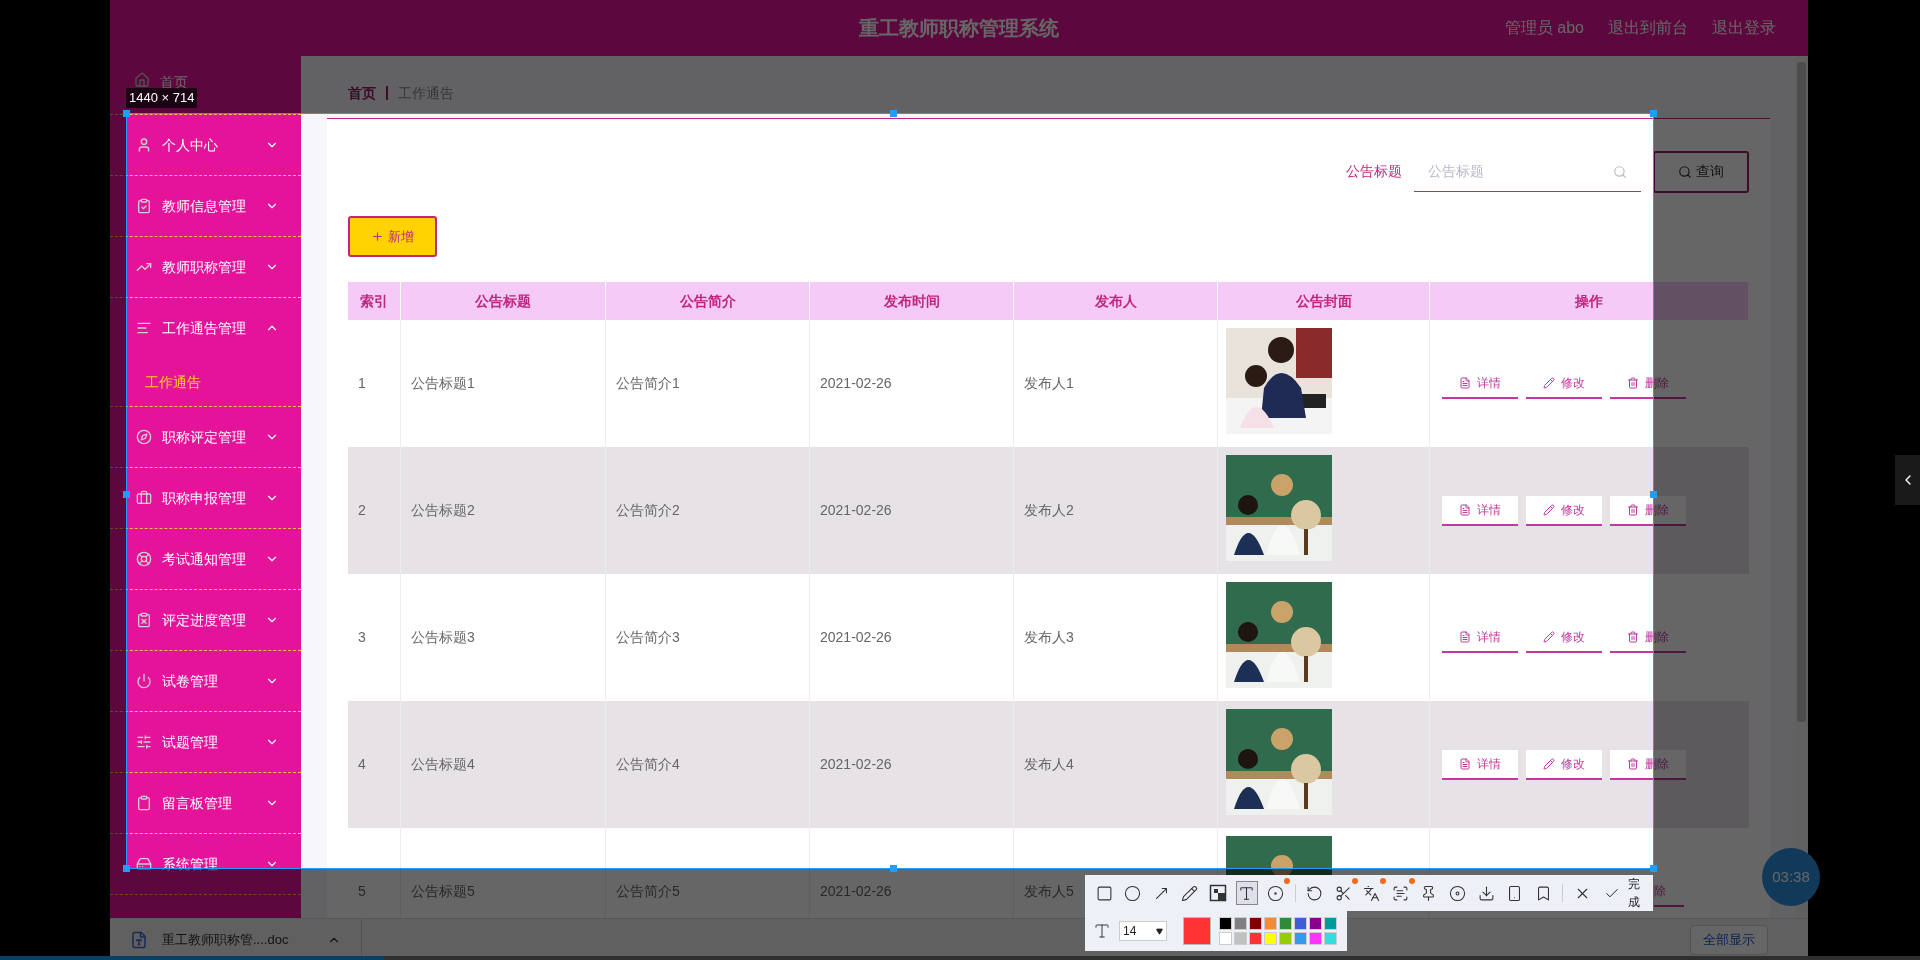 This screenshot has height=960, width=1920. Describe the element at coordinates (205, 145) in the screenshot. I see `sidebar-item: 个人中心` at that location.